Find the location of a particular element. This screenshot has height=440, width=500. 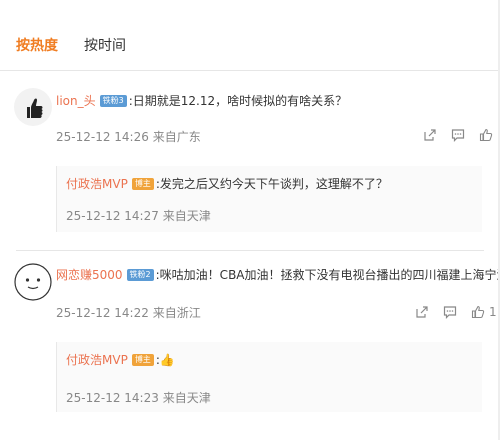

fan-level-badge: 铁粉2 is located at coordinates (140, 275).